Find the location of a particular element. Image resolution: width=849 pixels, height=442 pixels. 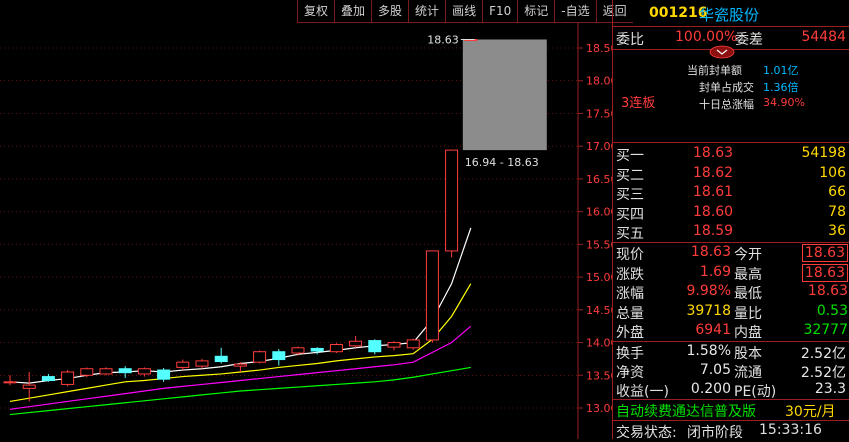

bid-row: 买五 18.59 36 is located at coordinates (731, 232).